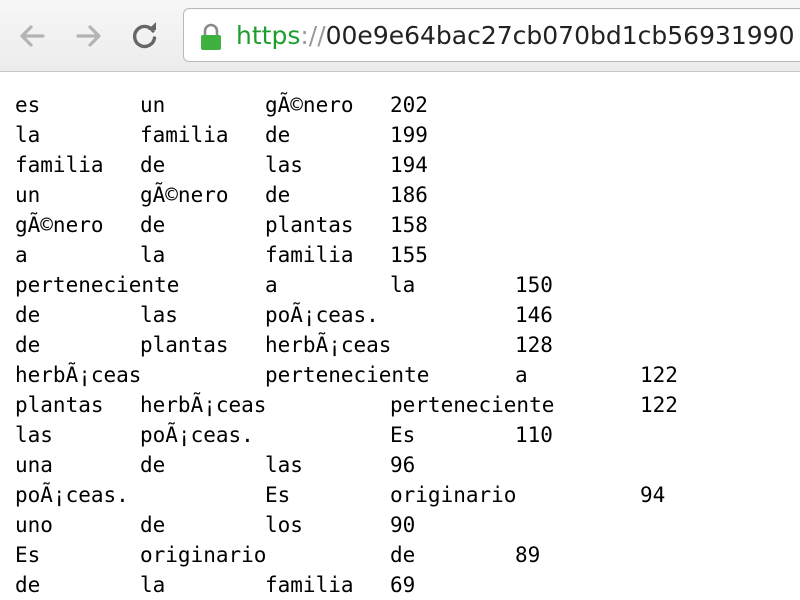 The width and height of the screenshot is (800, 600). I want to click on text-line: un gÃ©nero de 186, so click(390, 195).